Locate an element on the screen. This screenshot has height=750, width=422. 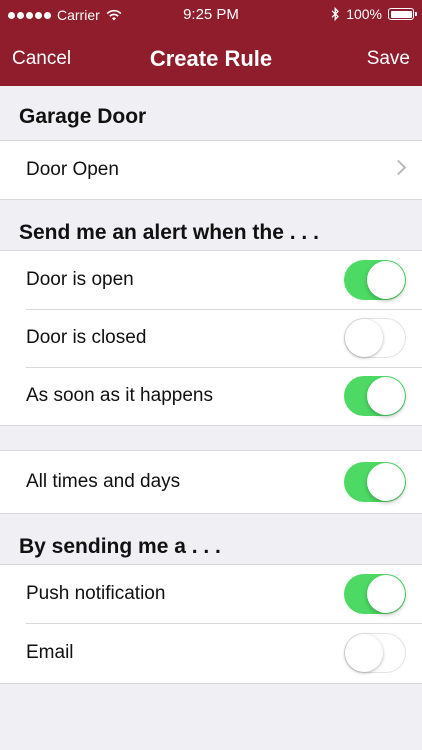
row-label: Door is closed is located at coordinates (86, 337).